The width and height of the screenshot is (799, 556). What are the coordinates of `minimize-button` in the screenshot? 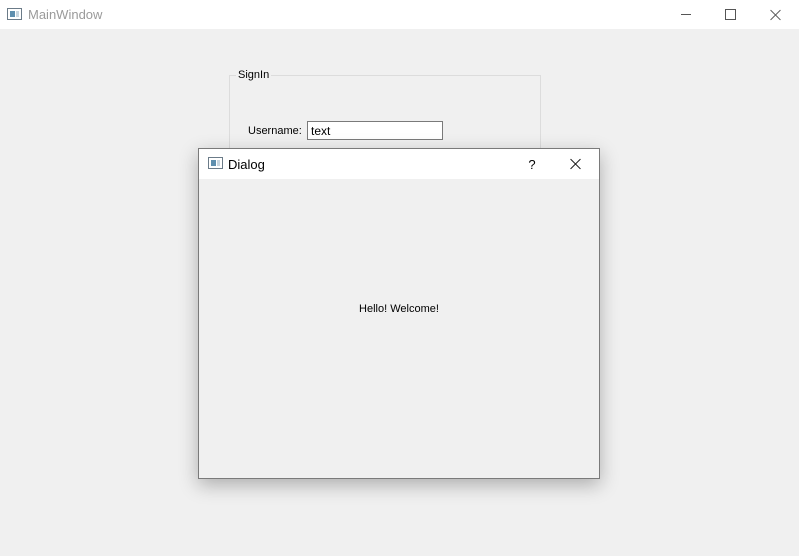 It's located at (686, 14).